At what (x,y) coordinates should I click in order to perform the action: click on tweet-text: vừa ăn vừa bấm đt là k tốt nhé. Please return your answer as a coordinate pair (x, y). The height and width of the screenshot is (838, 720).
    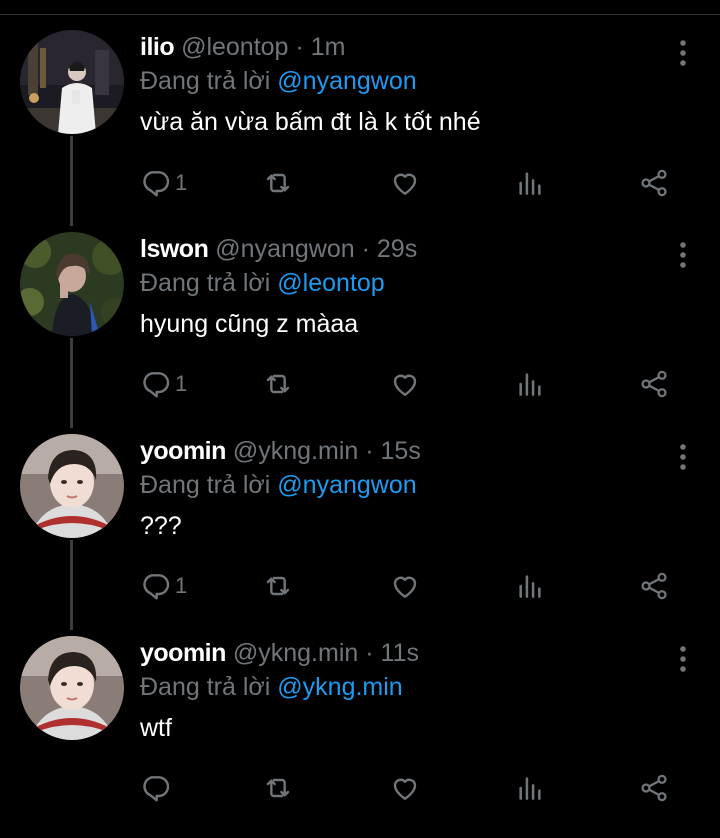
    Looking at the image, I should click on (310, 122).